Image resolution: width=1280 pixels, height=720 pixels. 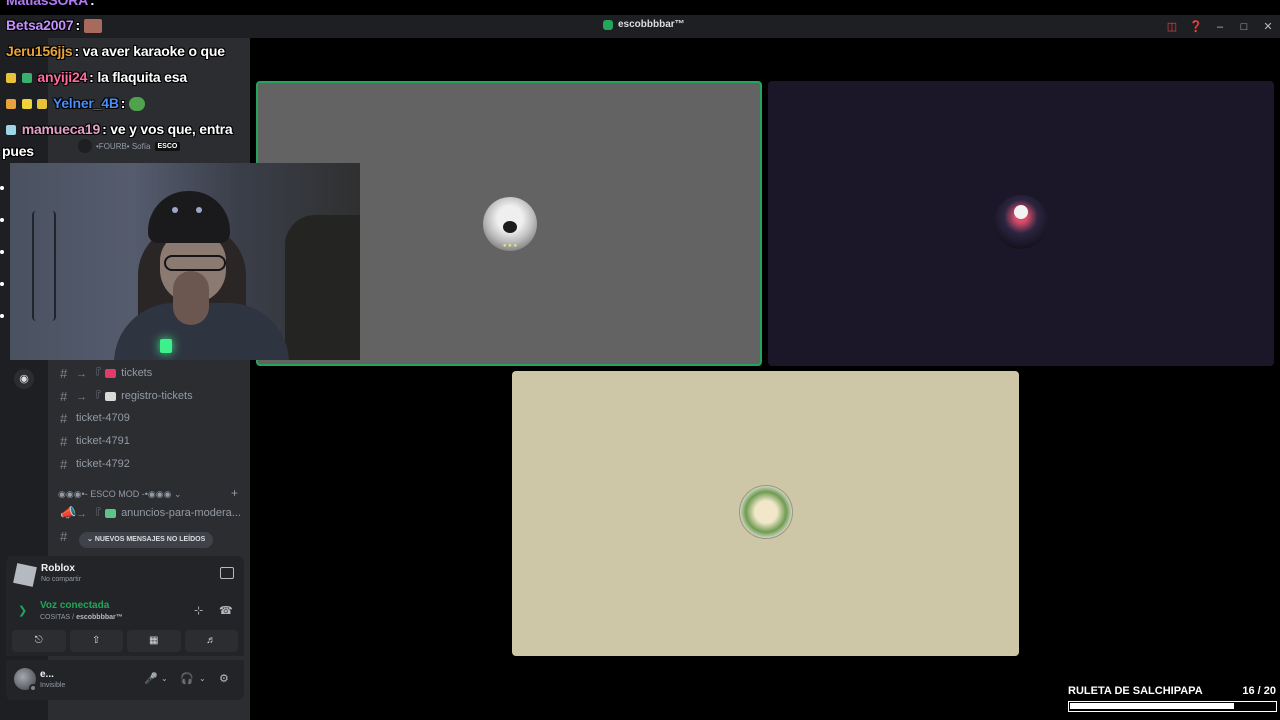 What do you see at coordinates (18, 151) in the screenshot?
I see `chat-message: pues` at bounding box center [18, 151].